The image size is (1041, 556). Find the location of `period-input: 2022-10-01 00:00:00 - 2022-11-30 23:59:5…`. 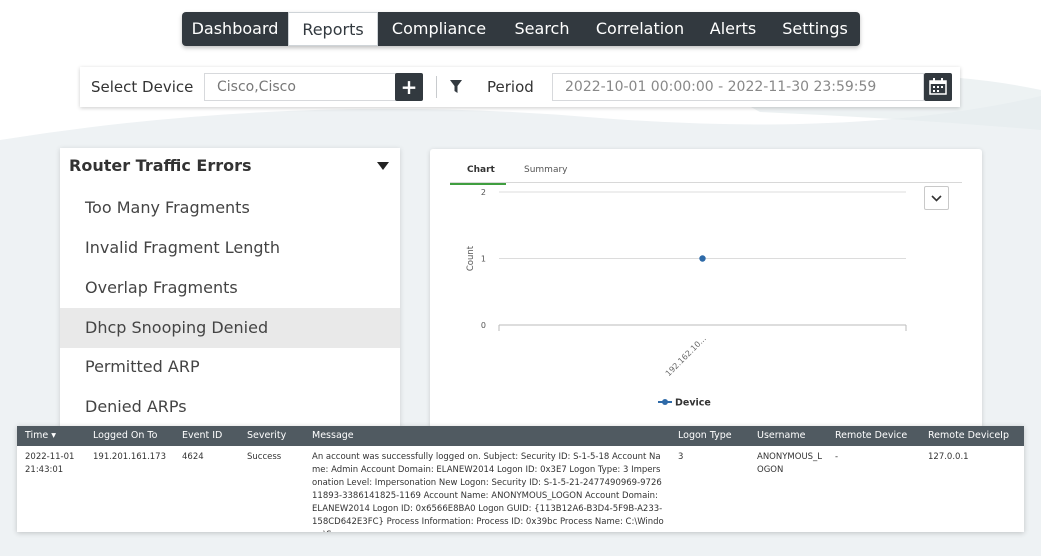

period-input: 2022-10-01 00:00:00 - 2022-11-30 23:59:5… is located at coordinates (738, 87).